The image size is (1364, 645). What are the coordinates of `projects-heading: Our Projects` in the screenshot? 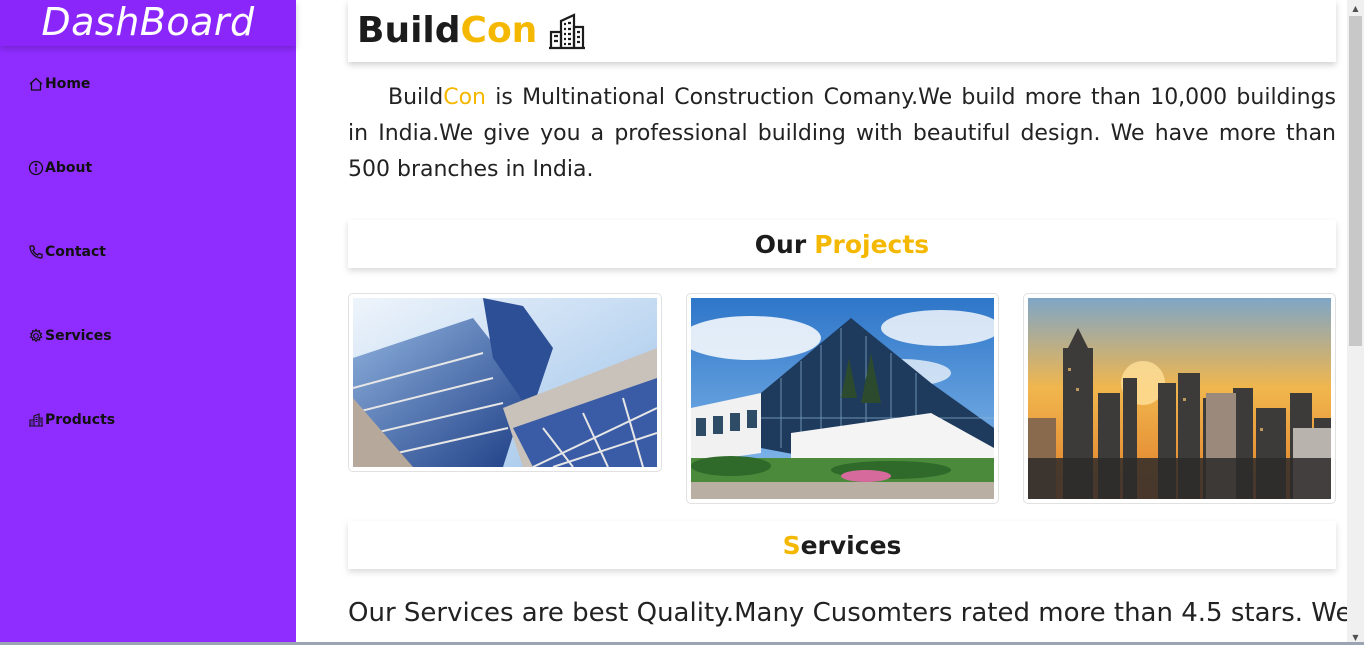 It's located at (842, 244).